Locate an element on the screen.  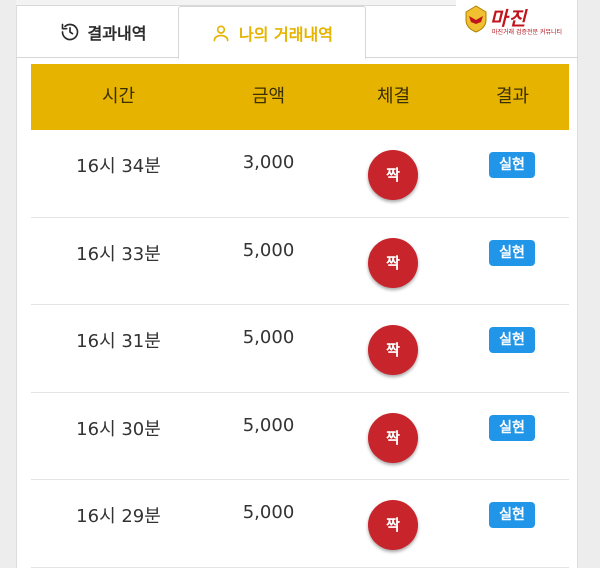
table-row: 16시 31분 5,000 짝 실현 is located at coordinates (300, 349).